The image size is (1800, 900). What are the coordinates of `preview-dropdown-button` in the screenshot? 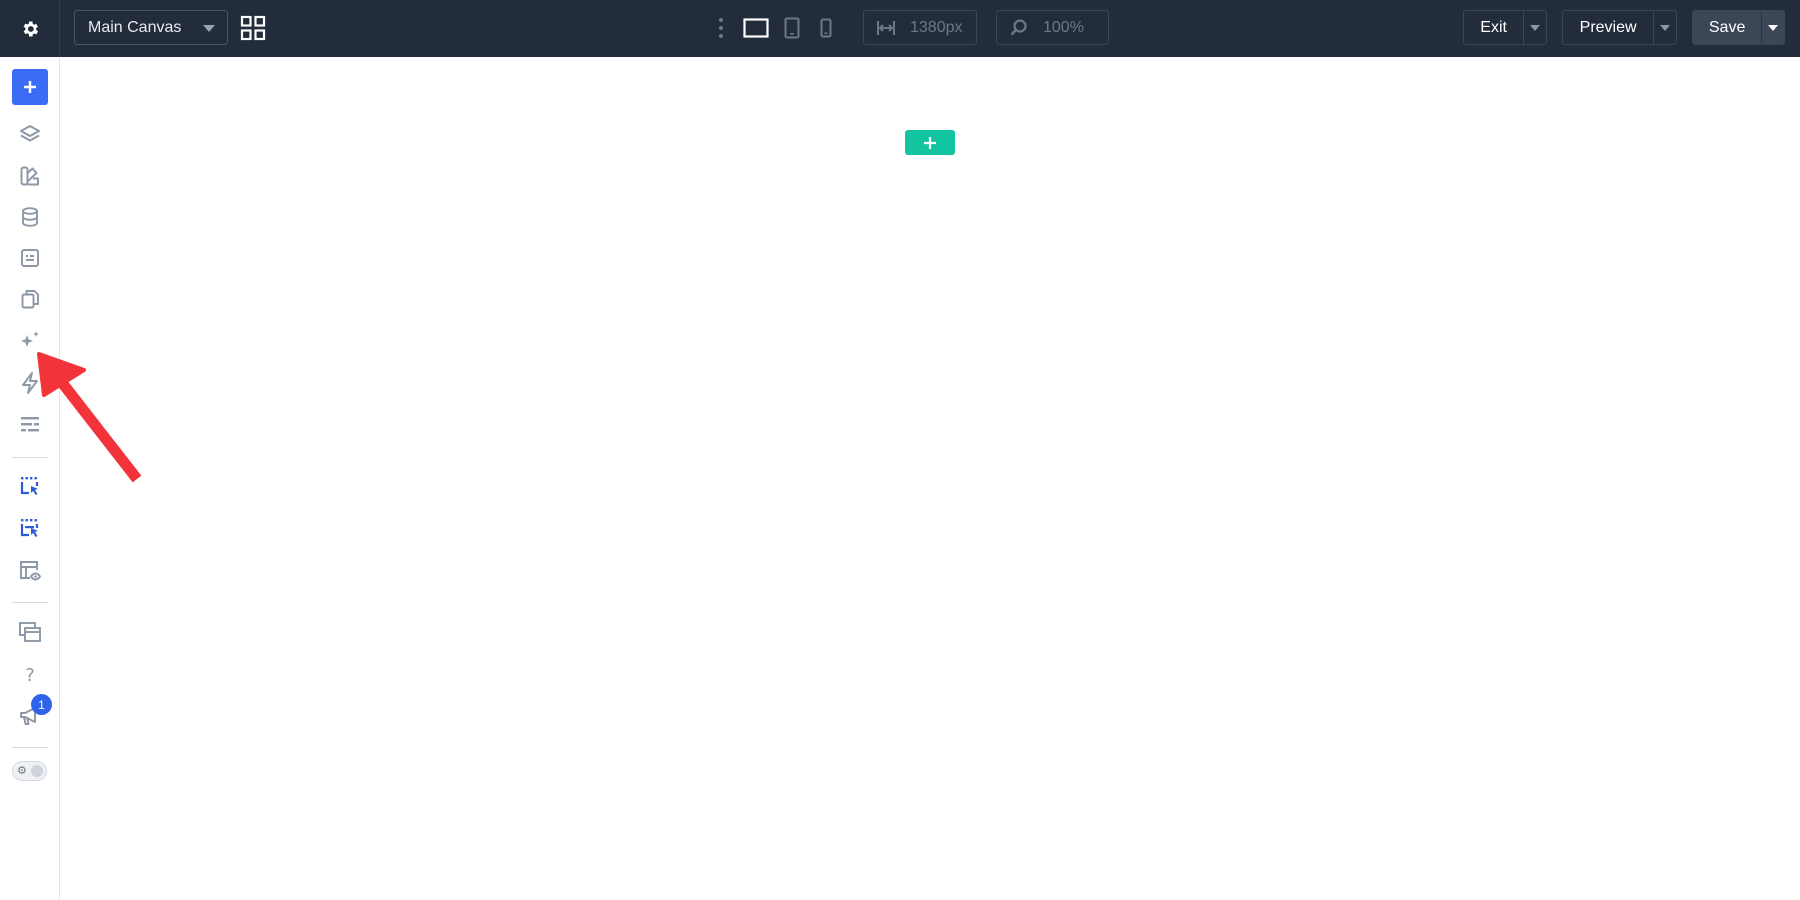 It's located at (1665, 27).